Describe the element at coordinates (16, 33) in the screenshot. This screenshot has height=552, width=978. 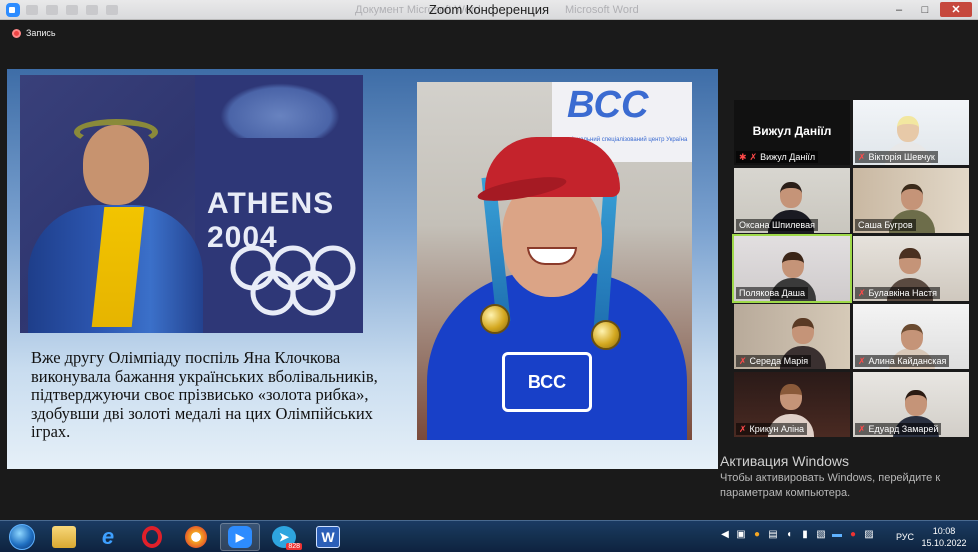
I see `record-icon` at that location.